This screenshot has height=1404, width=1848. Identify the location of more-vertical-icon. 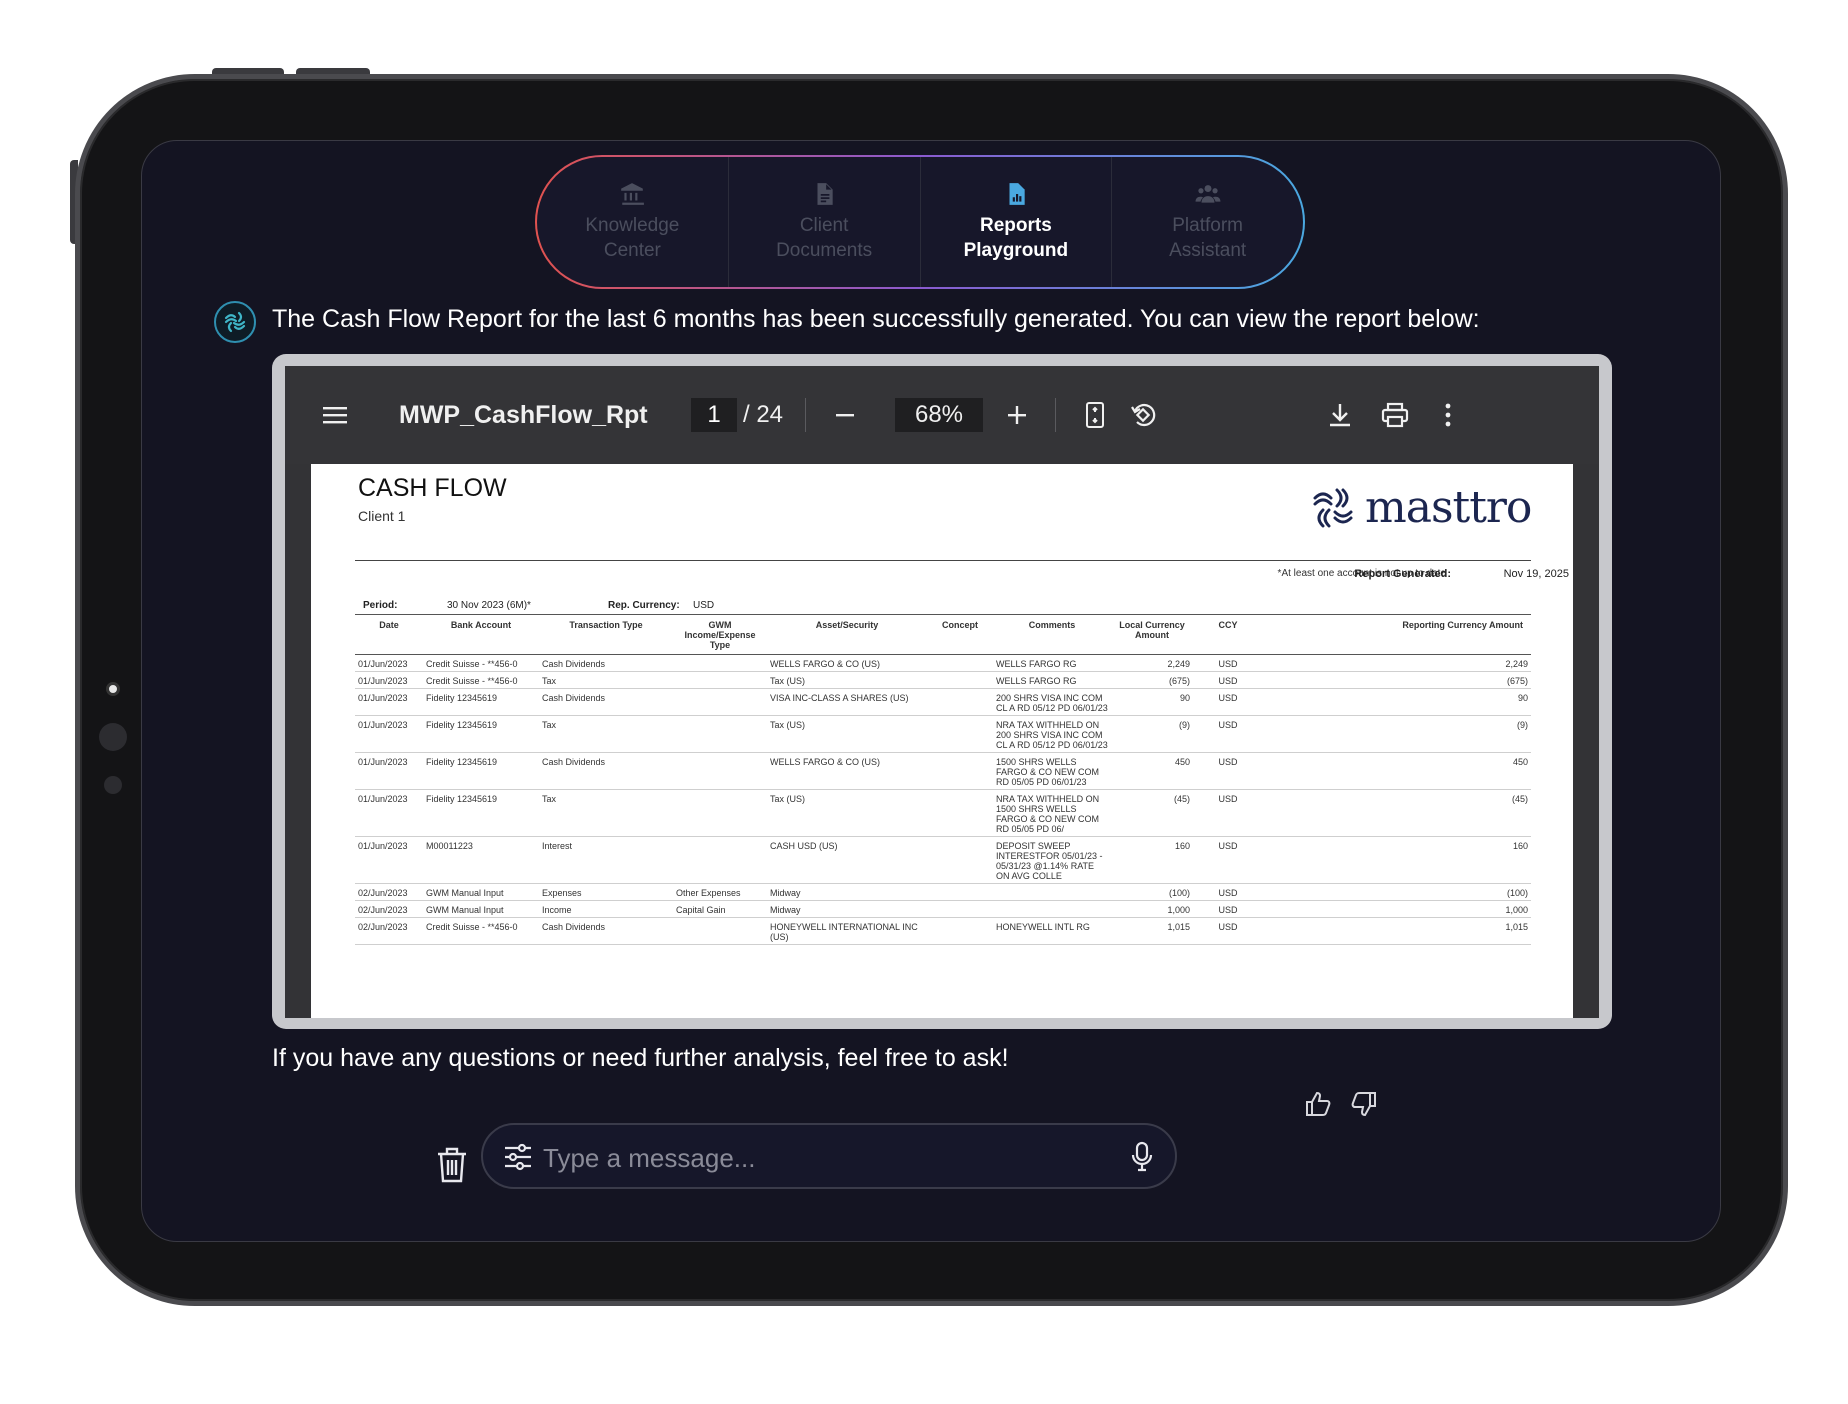
(1448, 415).